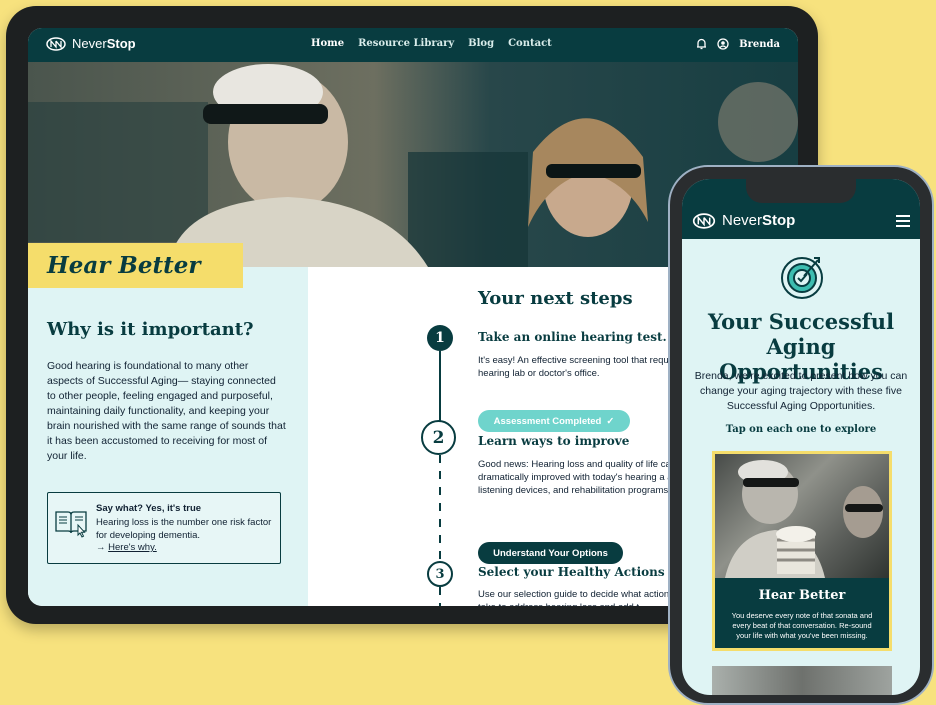 The width and height of the screenshot is (936, 705). What do you see at coordinates (550, 553) in the screenshot?
I see `understand-options-button: Understand Your Options` at bounding box center [550, 553].